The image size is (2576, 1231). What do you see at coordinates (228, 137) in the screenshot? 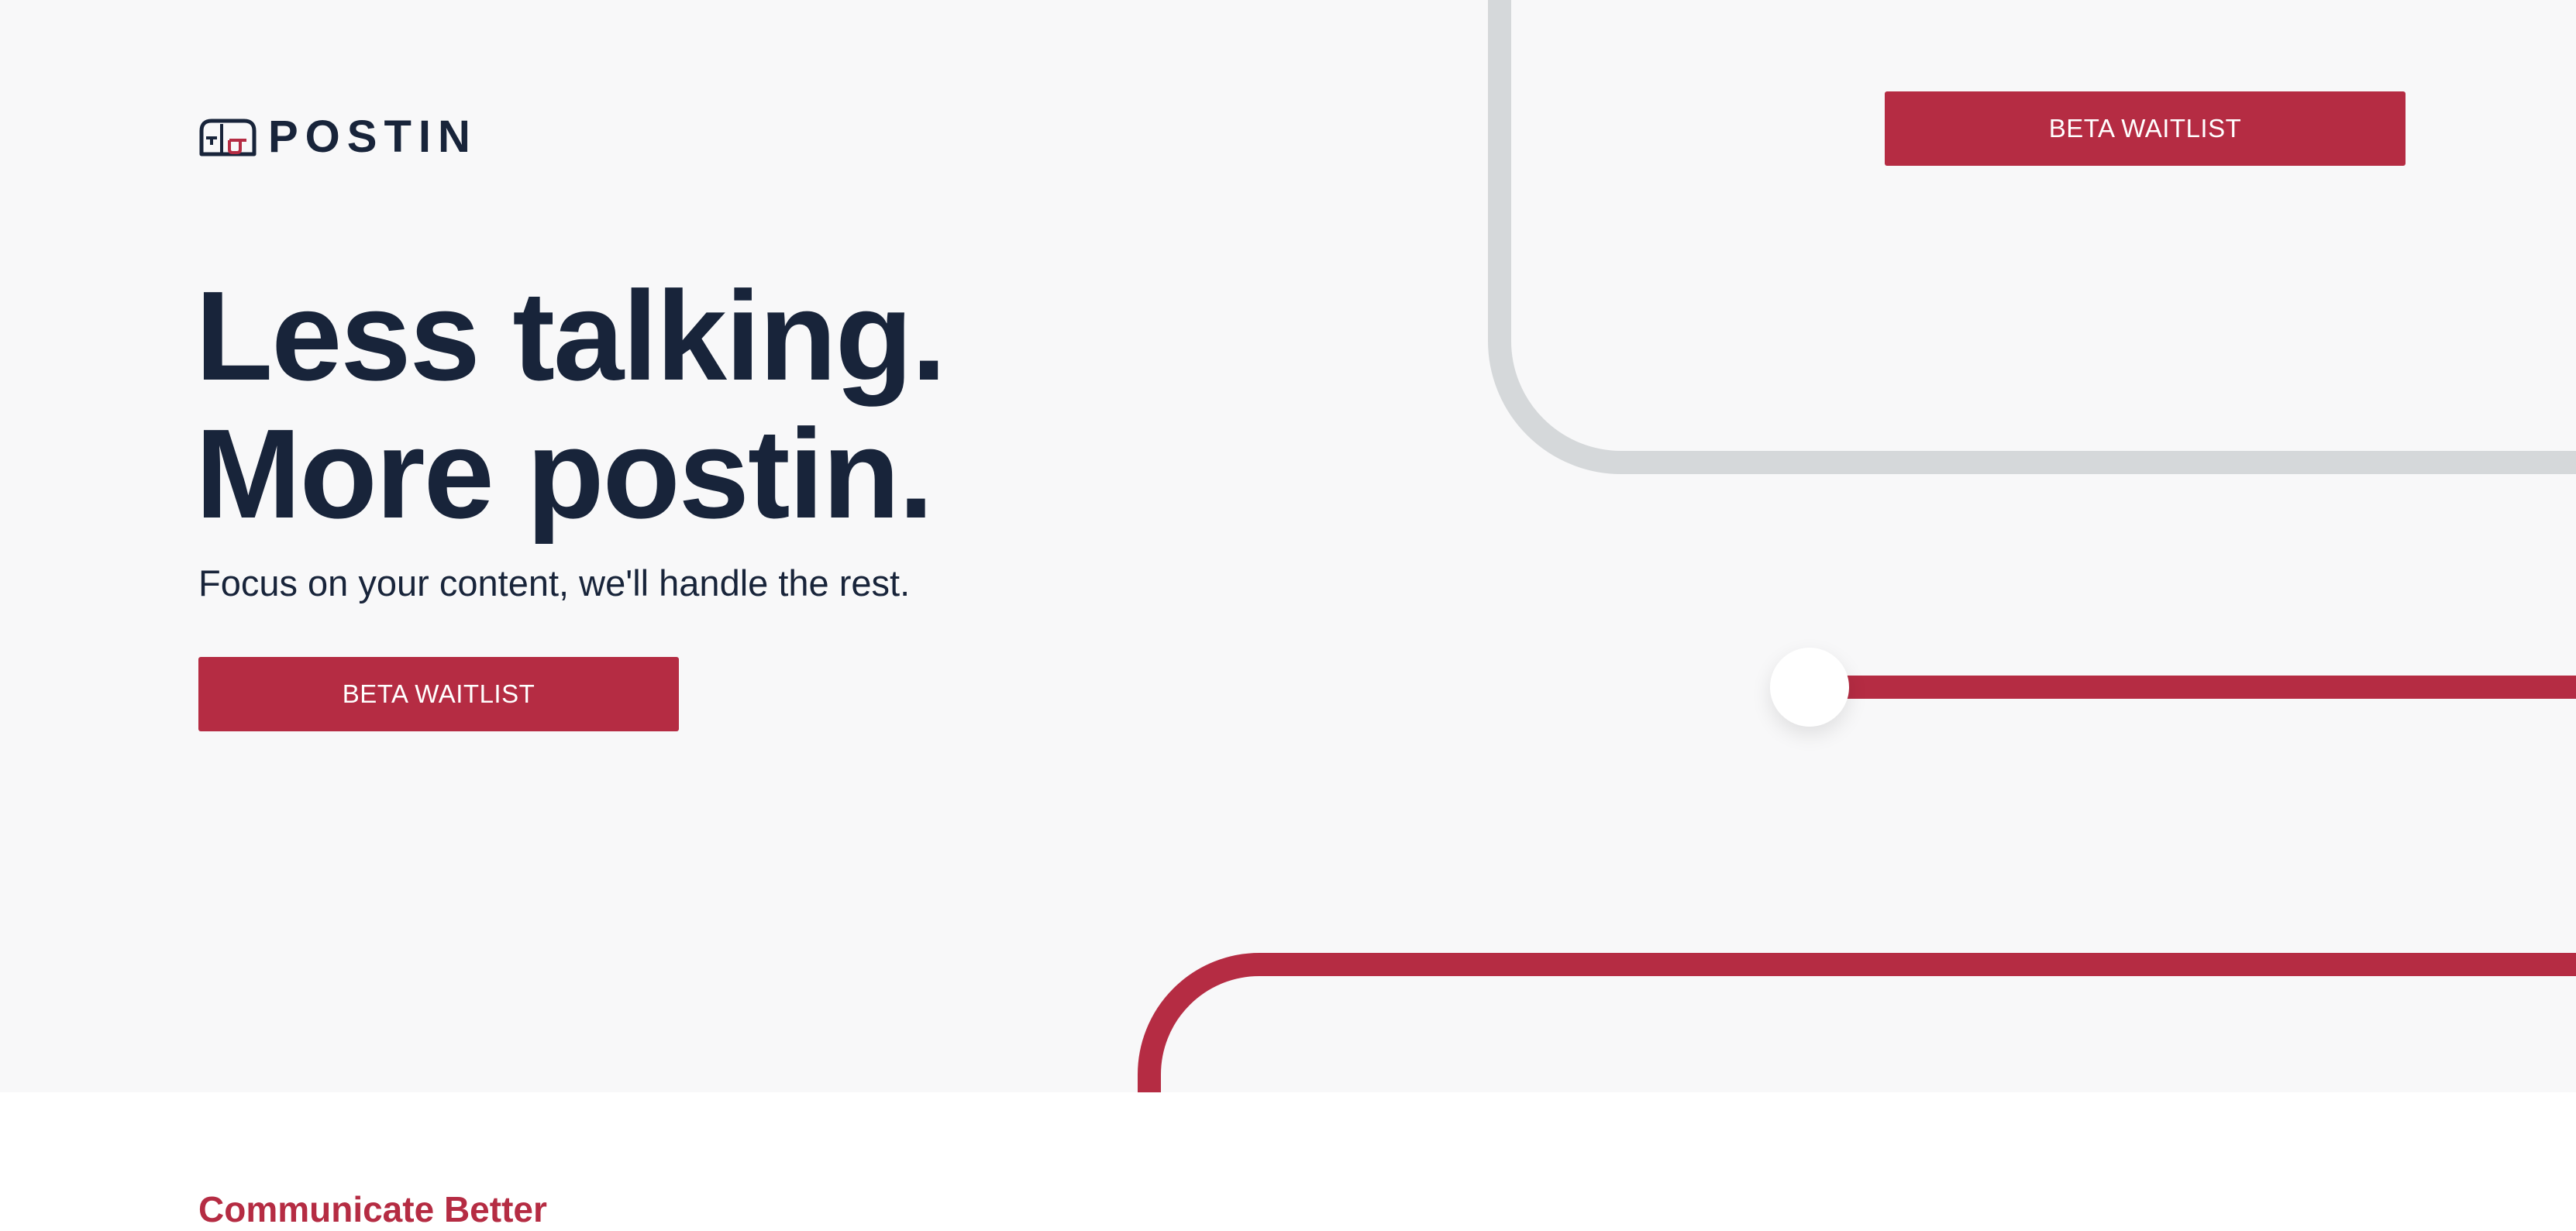
I see `mailbox-icon` at bounding box center [228, 137].